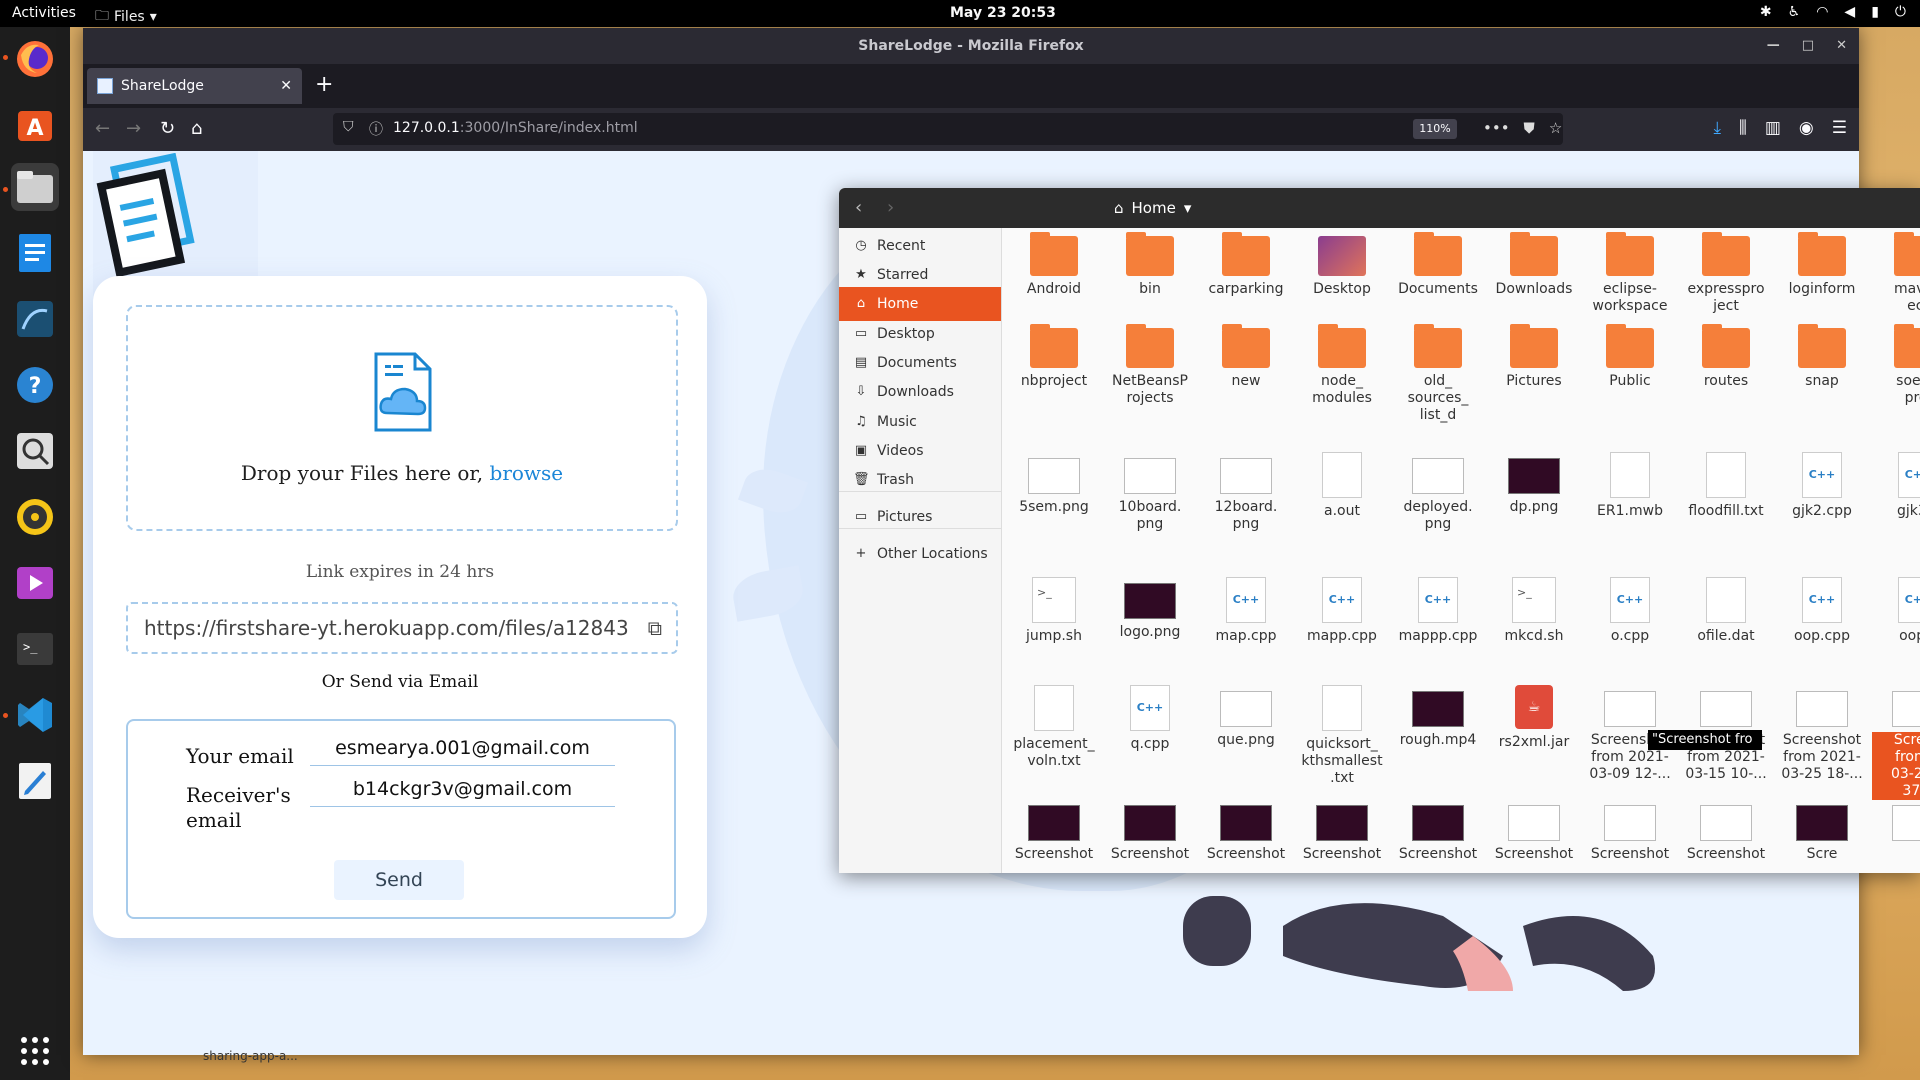 Image resolution: width=1920 pixels, height=1080 pixels. I want to click on file-item: que.png, so click(1246, 717).